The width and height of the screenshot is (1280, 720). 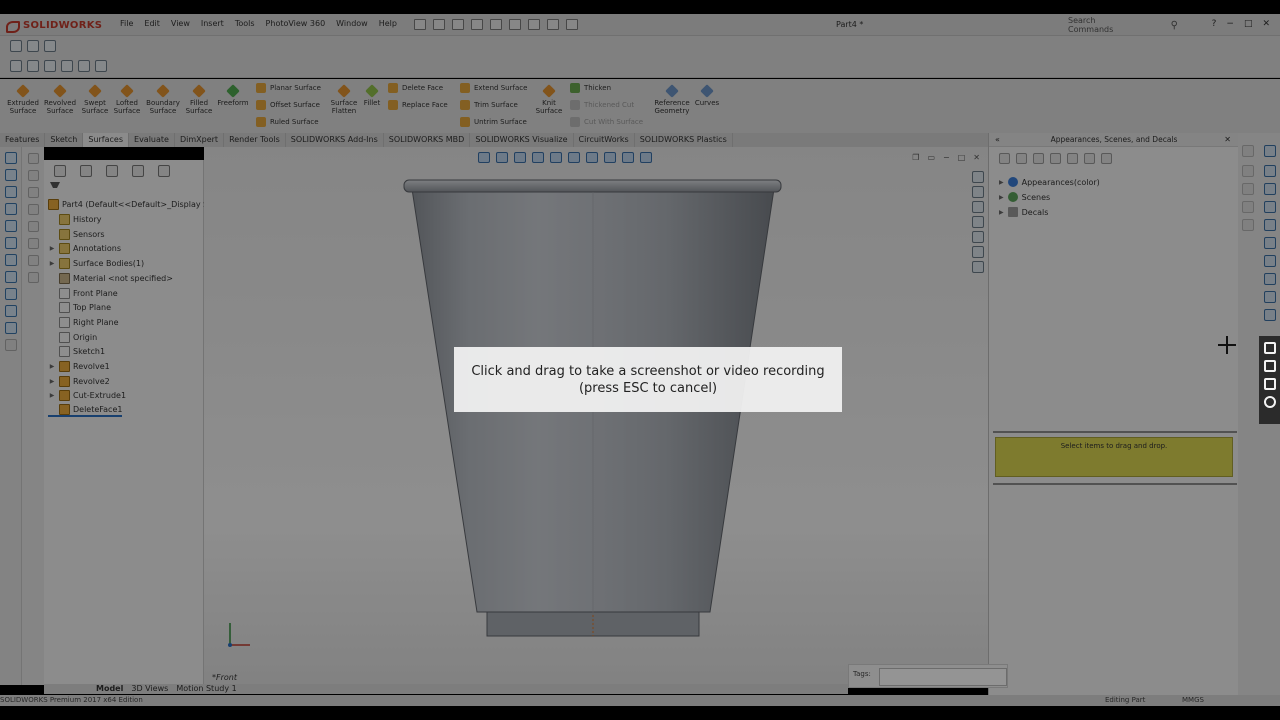 What do you see at coordinates (74, 219) in the screenshot?
I see `tree-item: History` at bounding box center [74, 219].